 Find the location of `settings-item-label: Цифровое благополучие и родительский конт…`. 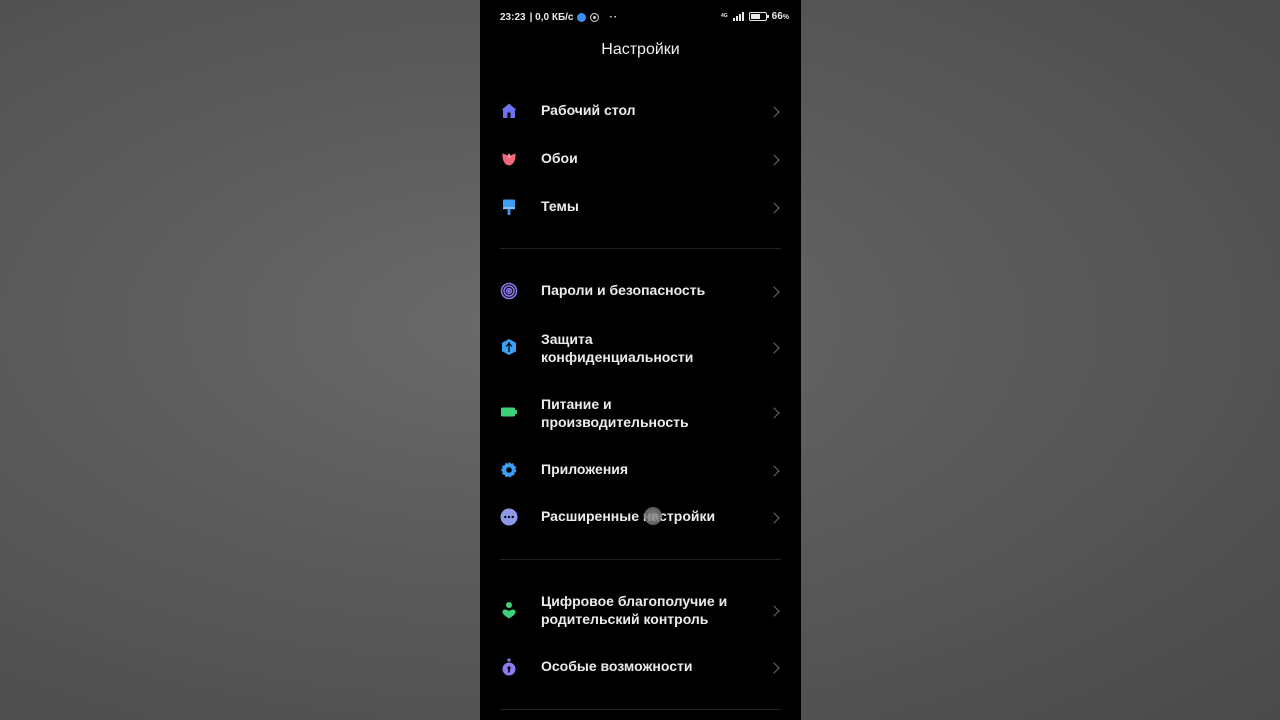

settings-item-label: Цифровое благополучие и родительский конт… is located at coordinates (634, 610).